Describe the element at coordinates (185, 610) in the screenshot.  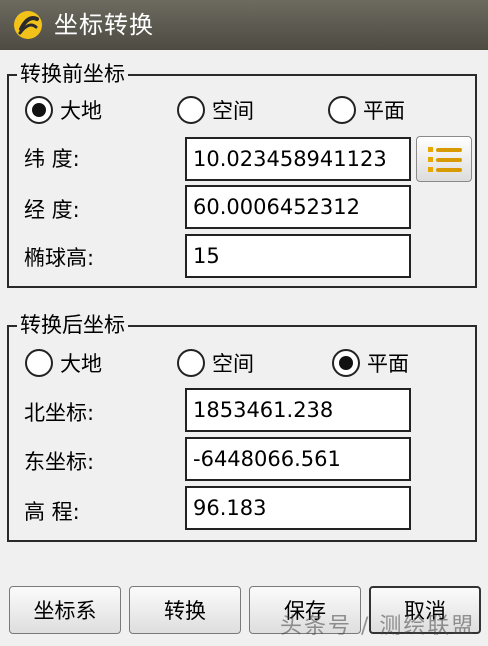
I see `convert-button: 转换` at that location.